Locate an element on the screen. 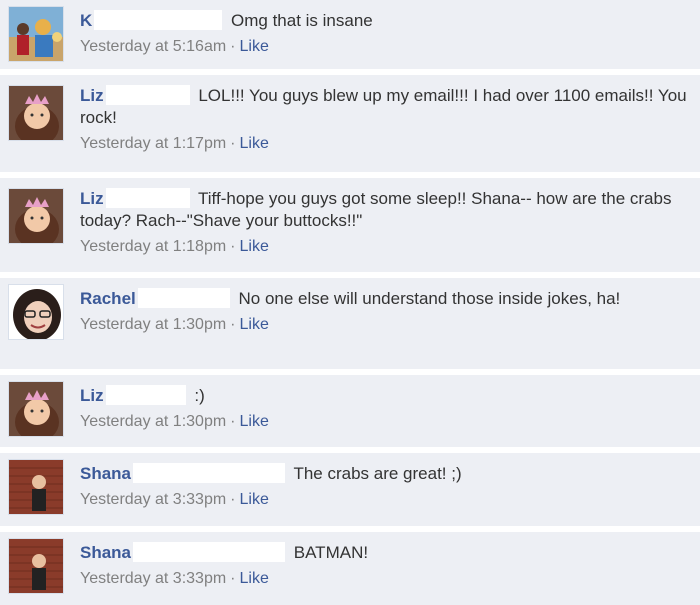 The image size is (700, 605). author-name: K is located at coordinates (86, 20).